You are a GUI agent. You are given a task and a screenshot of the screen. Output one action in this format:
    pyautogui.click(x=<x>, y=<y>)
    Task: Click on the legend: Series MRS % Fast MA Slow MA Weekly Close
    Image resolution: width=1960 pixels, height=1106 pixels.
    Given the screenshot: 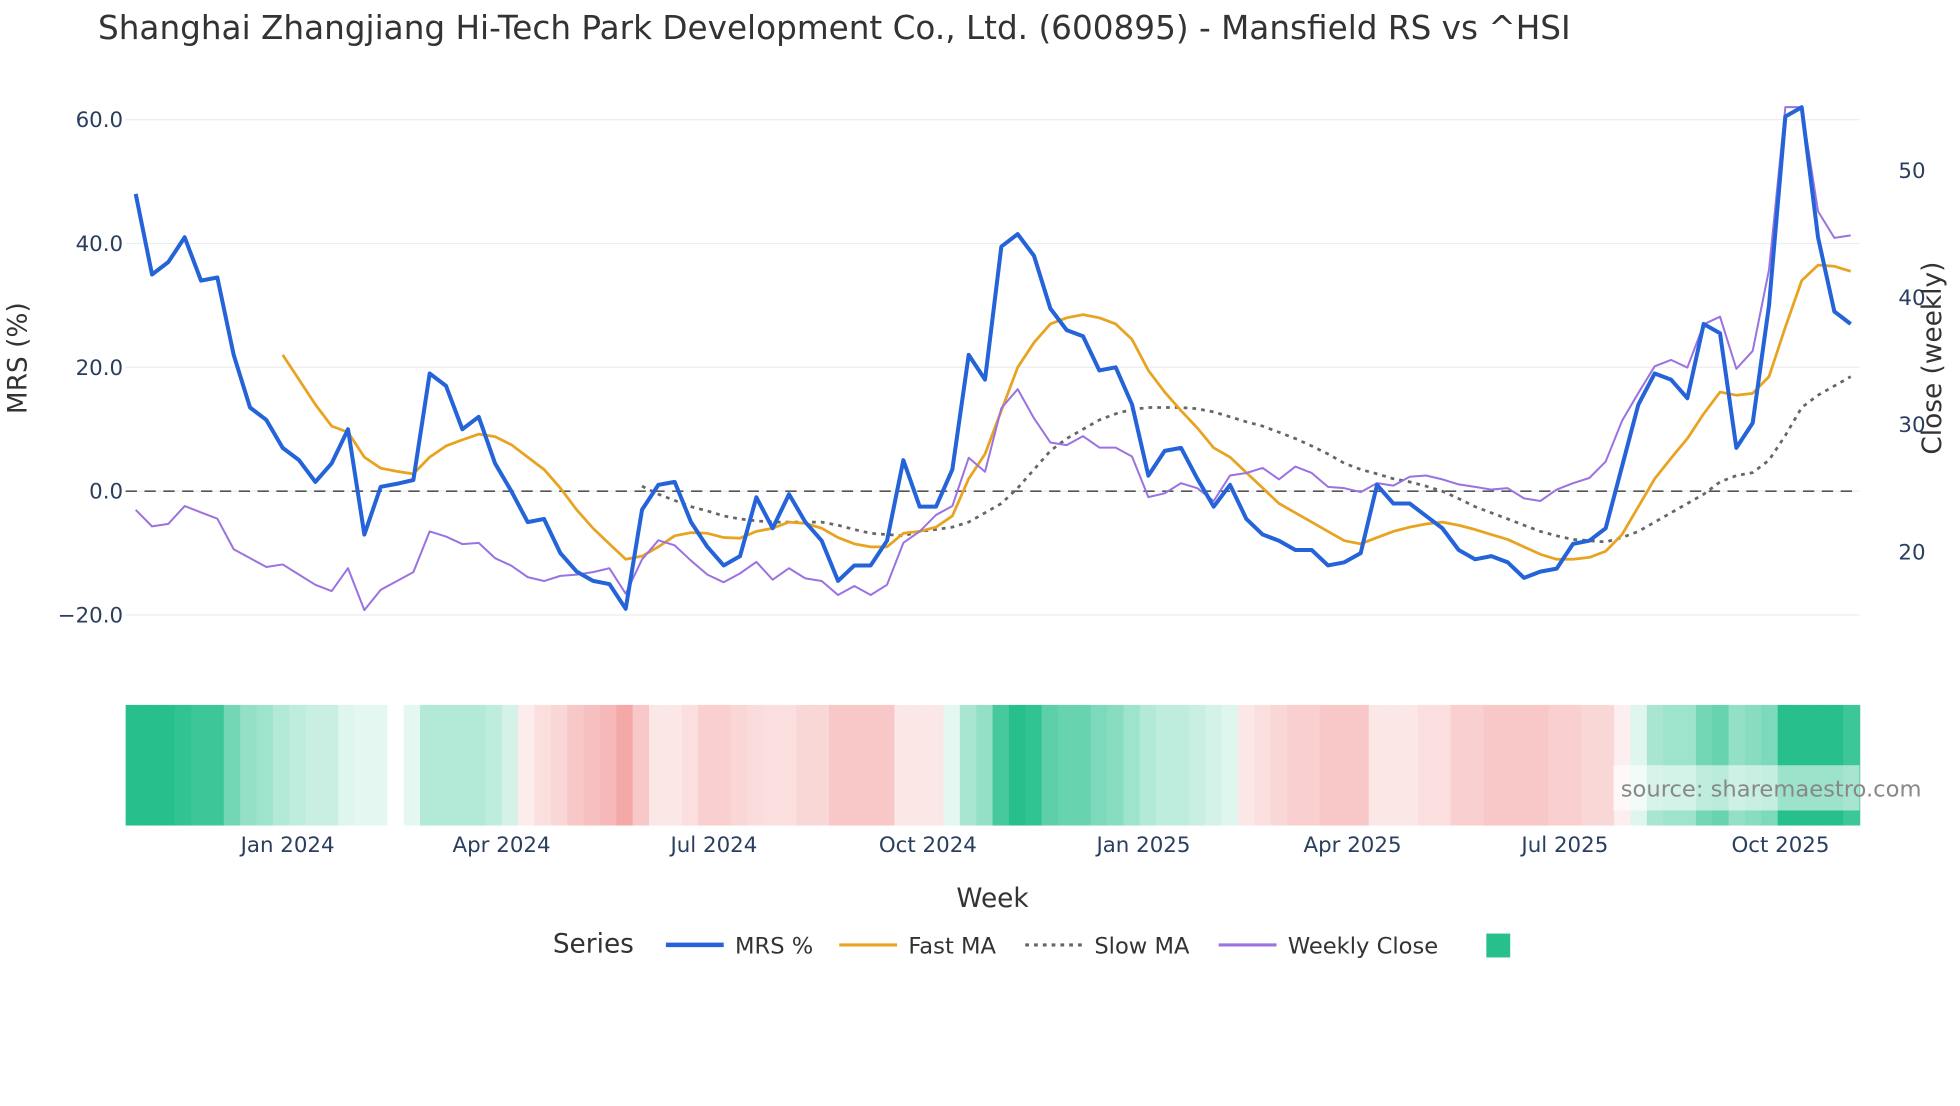 What is the action you would take?
    pyautogui.click(x=1032, y=944)
    